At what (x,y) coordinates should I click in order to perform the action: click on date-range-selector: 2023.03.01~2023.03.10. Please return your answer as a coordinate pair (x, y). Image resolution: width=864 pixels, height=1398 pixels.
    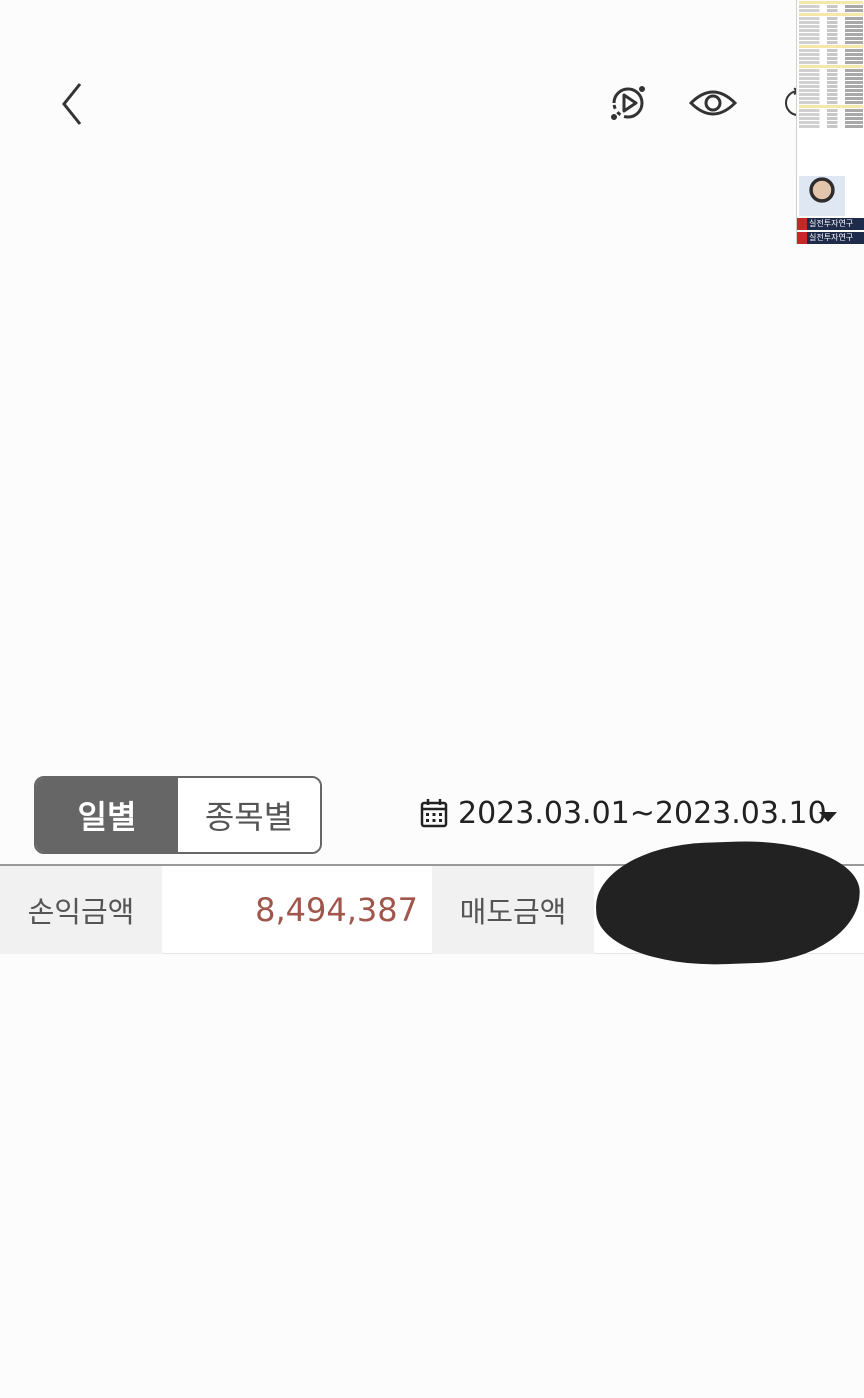
    Looking at the image, I should click on (623, 813).